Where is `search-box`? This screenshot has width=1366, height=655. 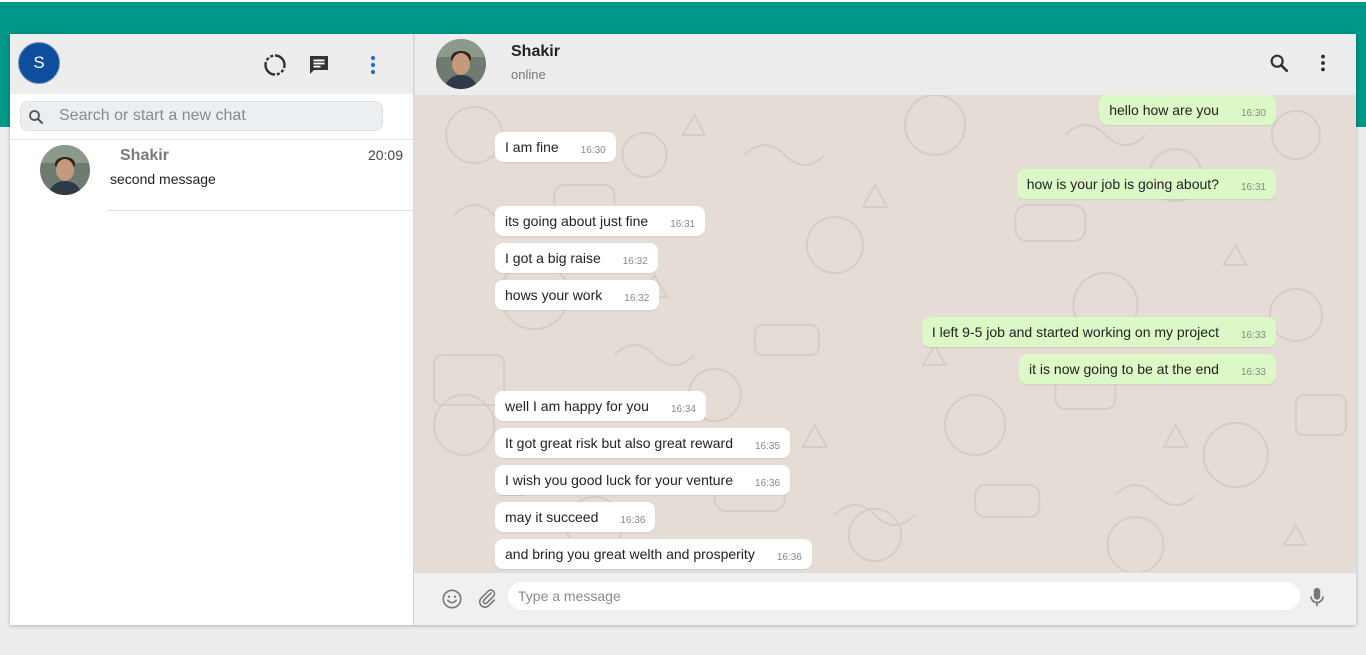
search-box is located at coordinates (201, 116).